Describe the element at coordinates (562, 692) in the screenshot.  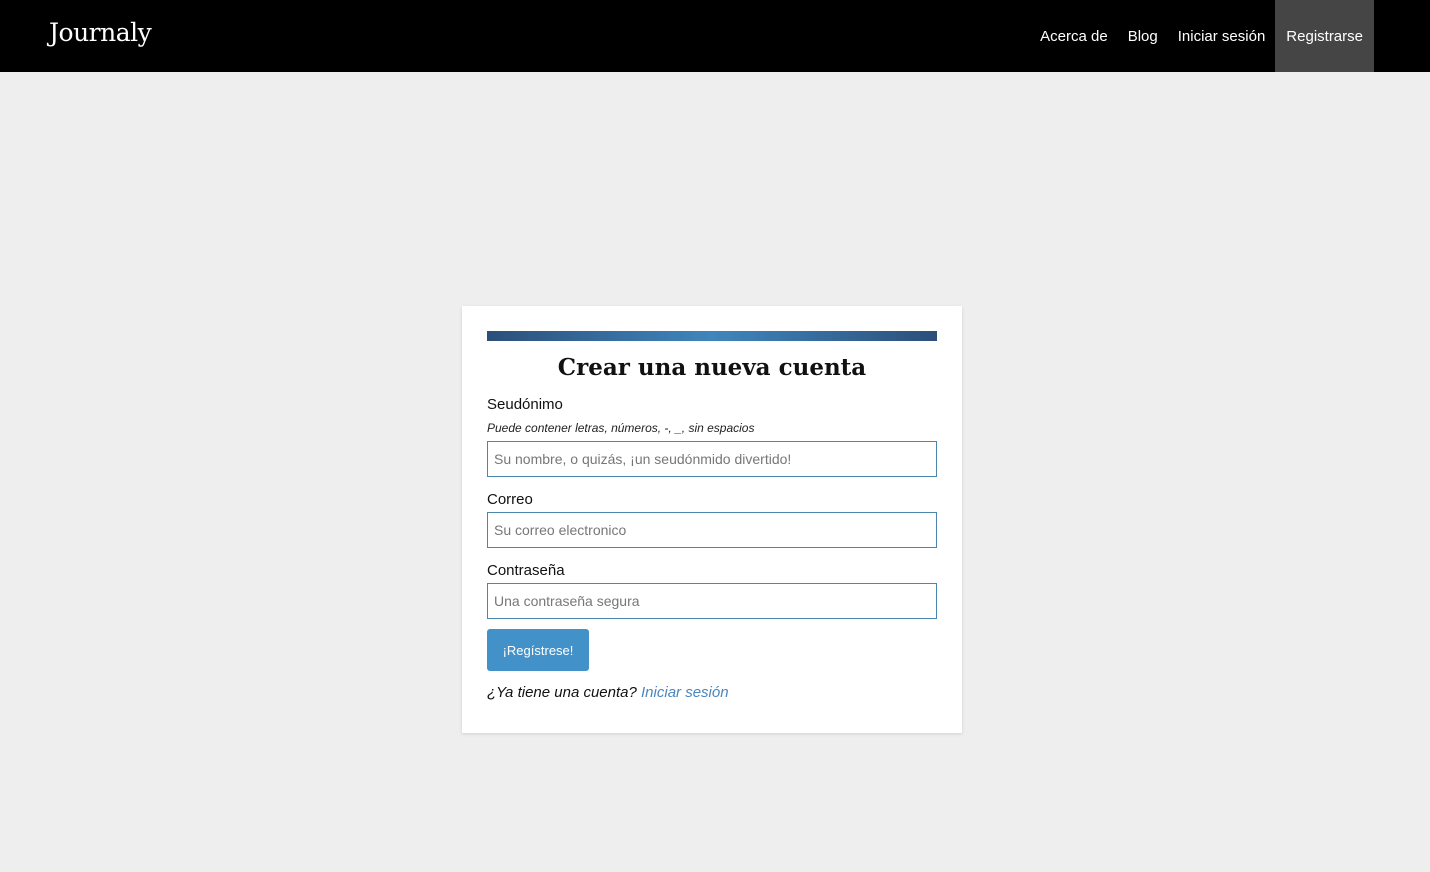
I see `login-prompt-text: ¿Ya tiene una cuenta?` at that location.